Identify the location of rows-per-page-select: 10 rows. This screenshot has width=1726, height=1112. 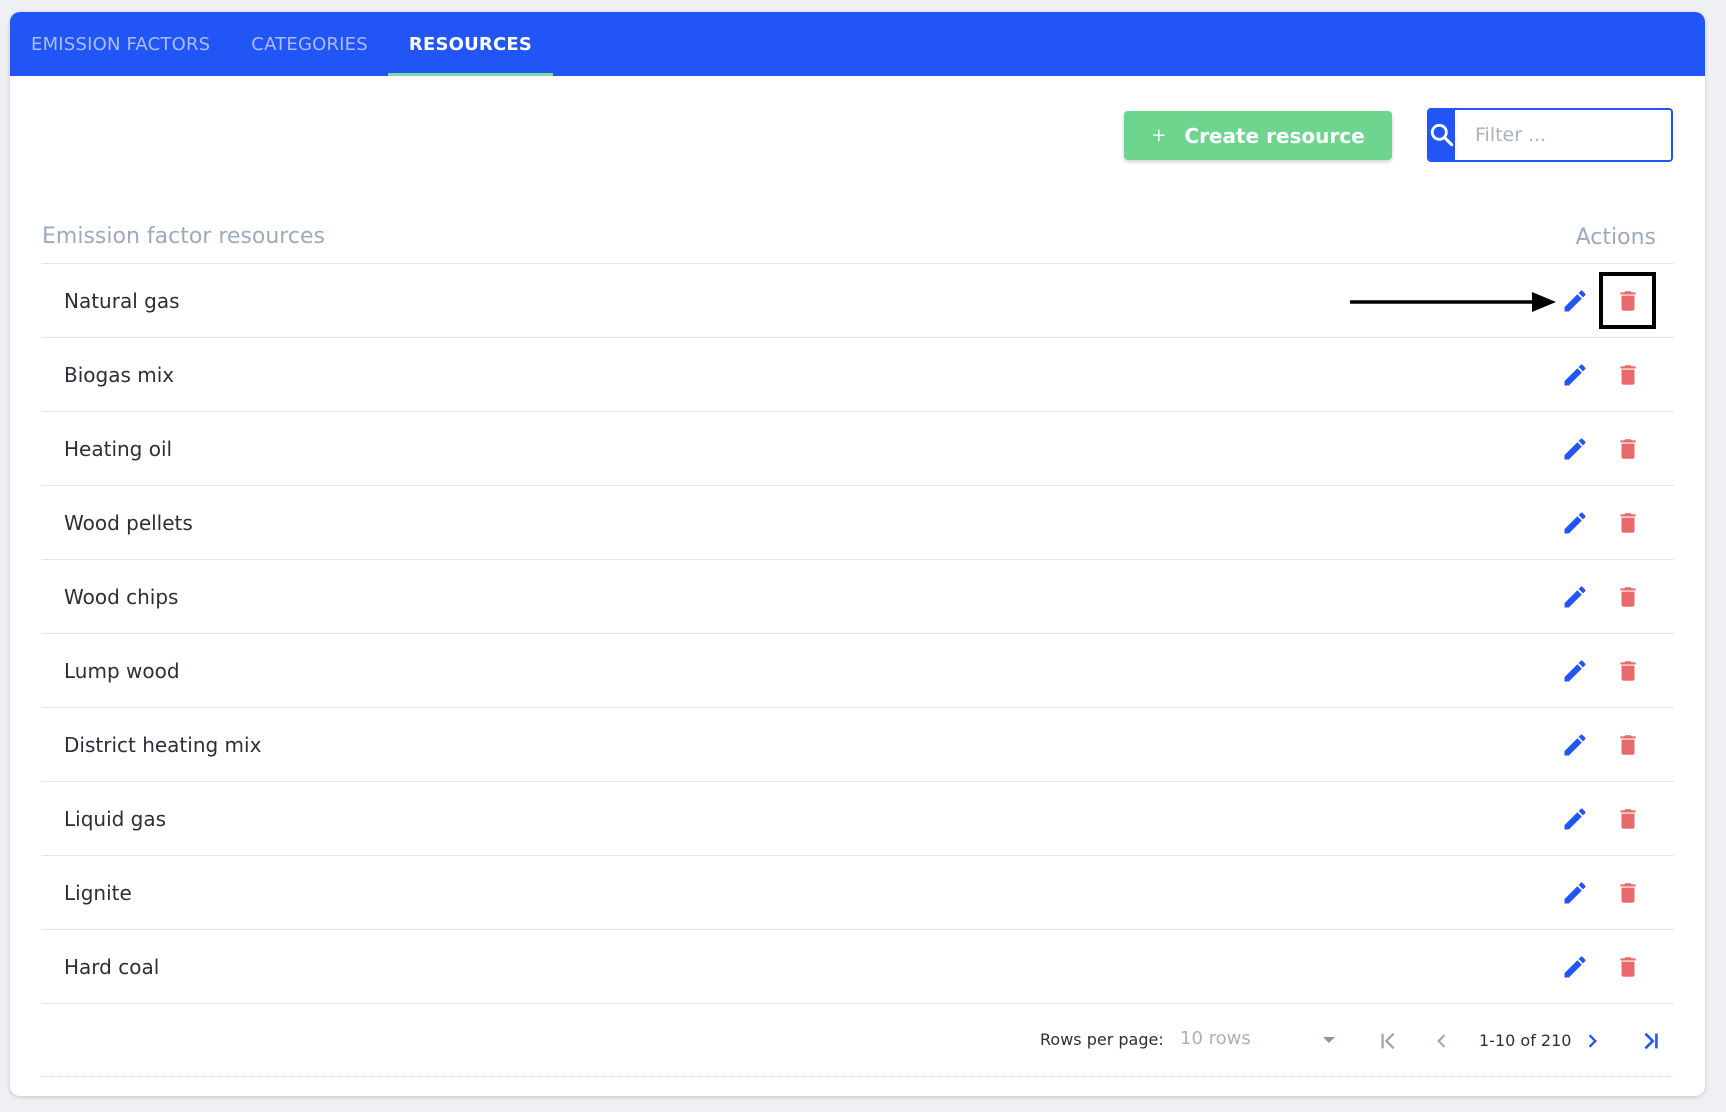
(1264, 1040).